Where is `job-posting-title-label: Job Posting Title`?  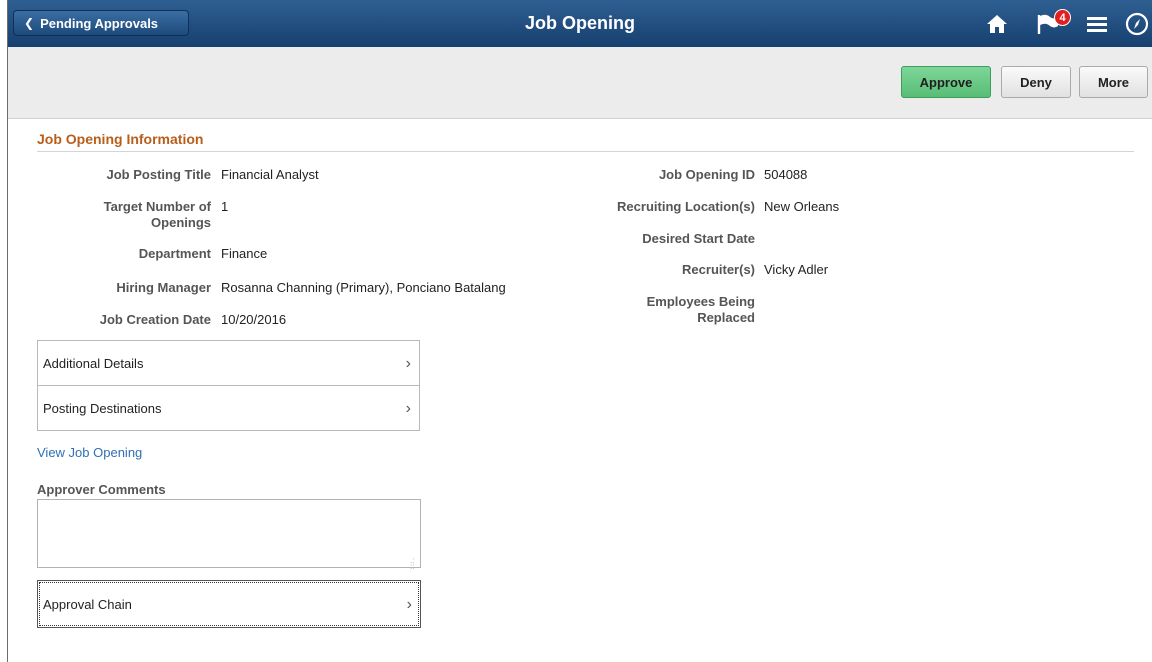
job-posting-title-label: Job Posting Title is located at coordinates (159, 174).